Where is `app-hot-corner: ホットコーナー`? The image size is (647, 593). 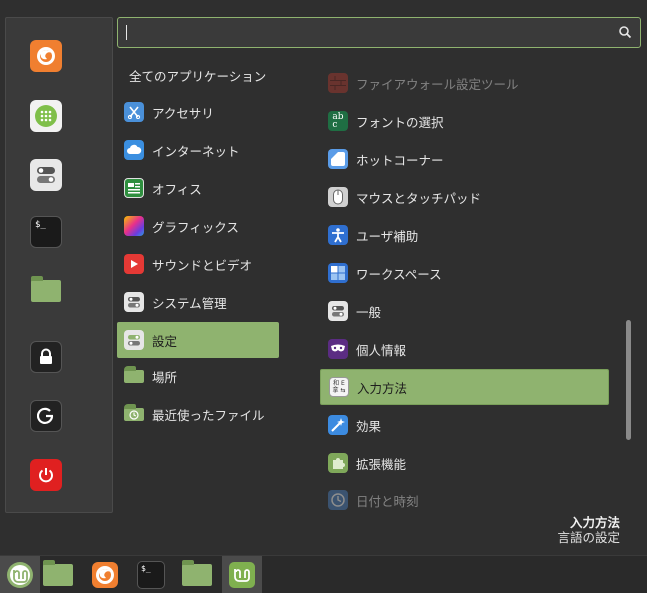 app-hot-corner: ホットコーナー is located at coordinates (464, 159).